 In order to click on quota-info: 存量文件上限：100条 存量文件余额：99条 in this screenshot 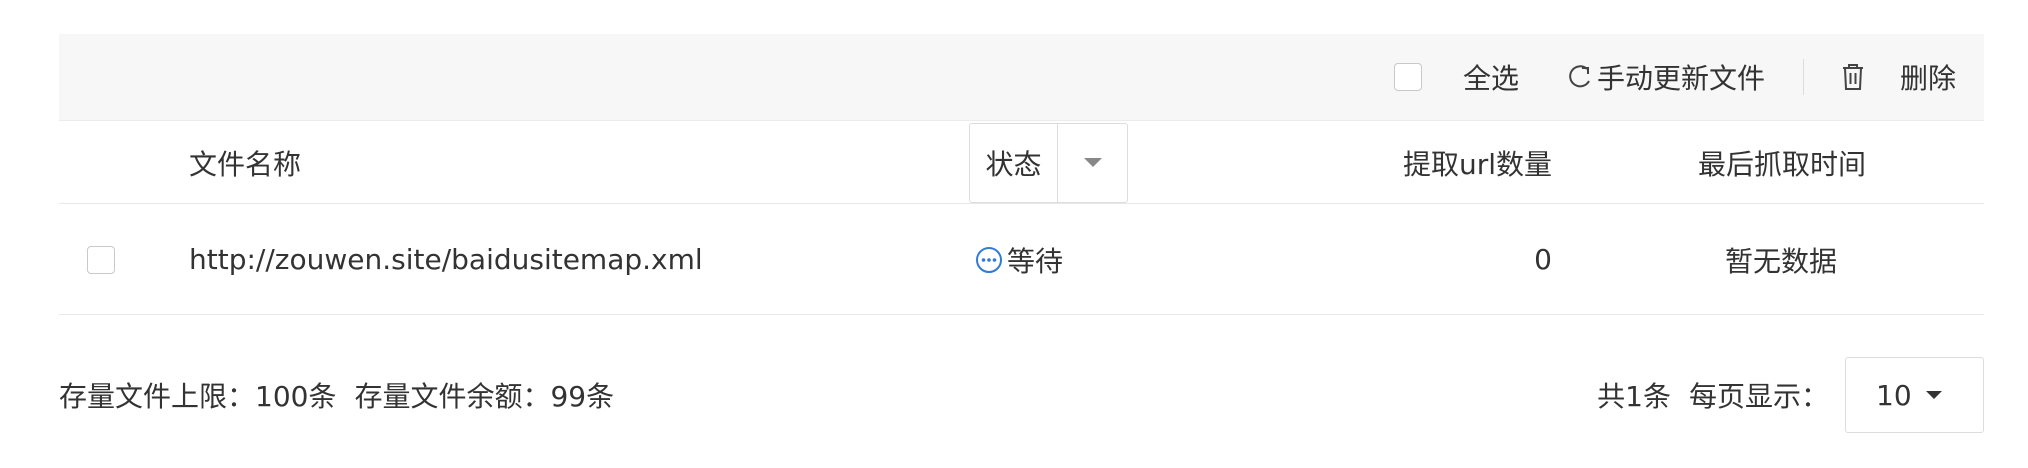, I will do `click(336, 395)`.